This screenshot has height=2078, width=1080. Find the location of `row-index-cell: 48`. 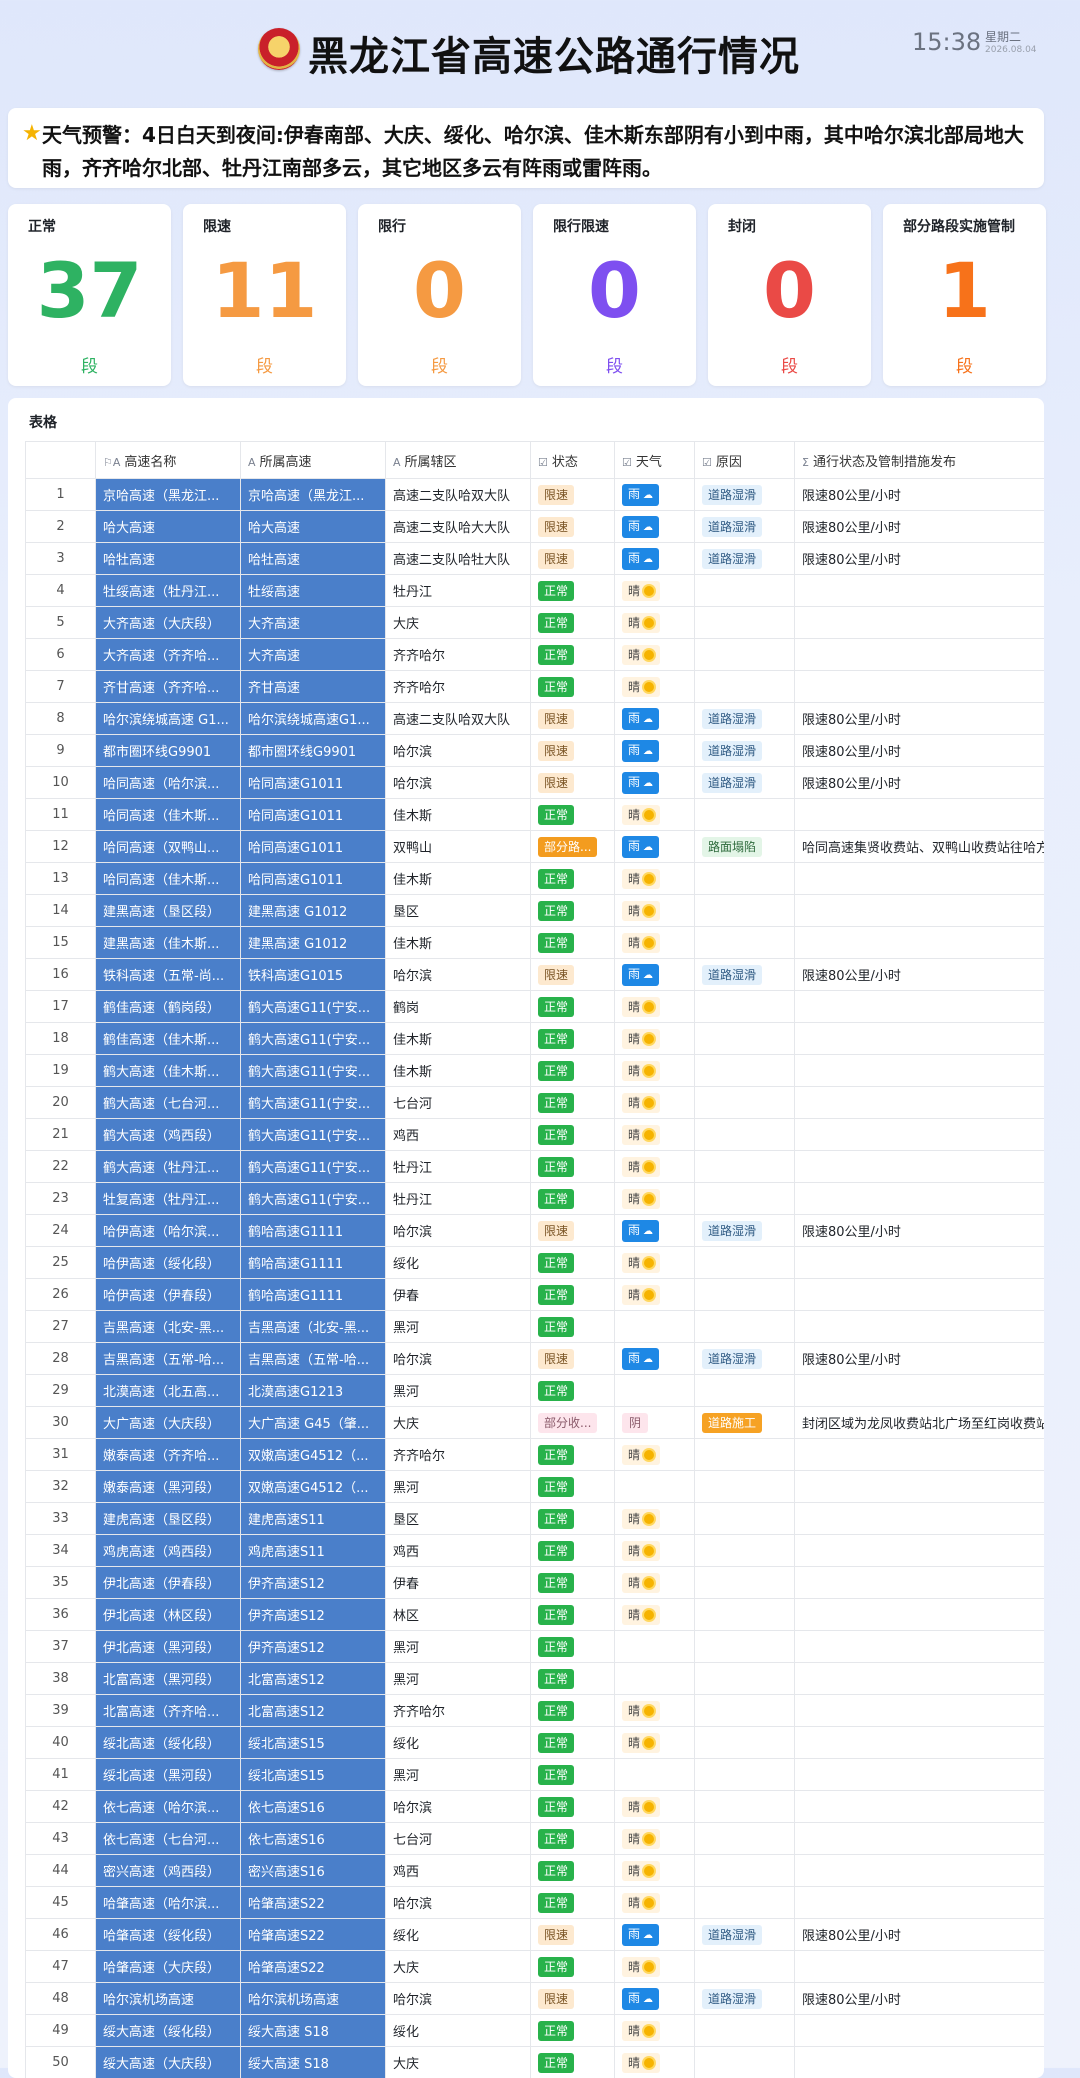

row-index-cell: 48 is located at coordinates (61, 1999).